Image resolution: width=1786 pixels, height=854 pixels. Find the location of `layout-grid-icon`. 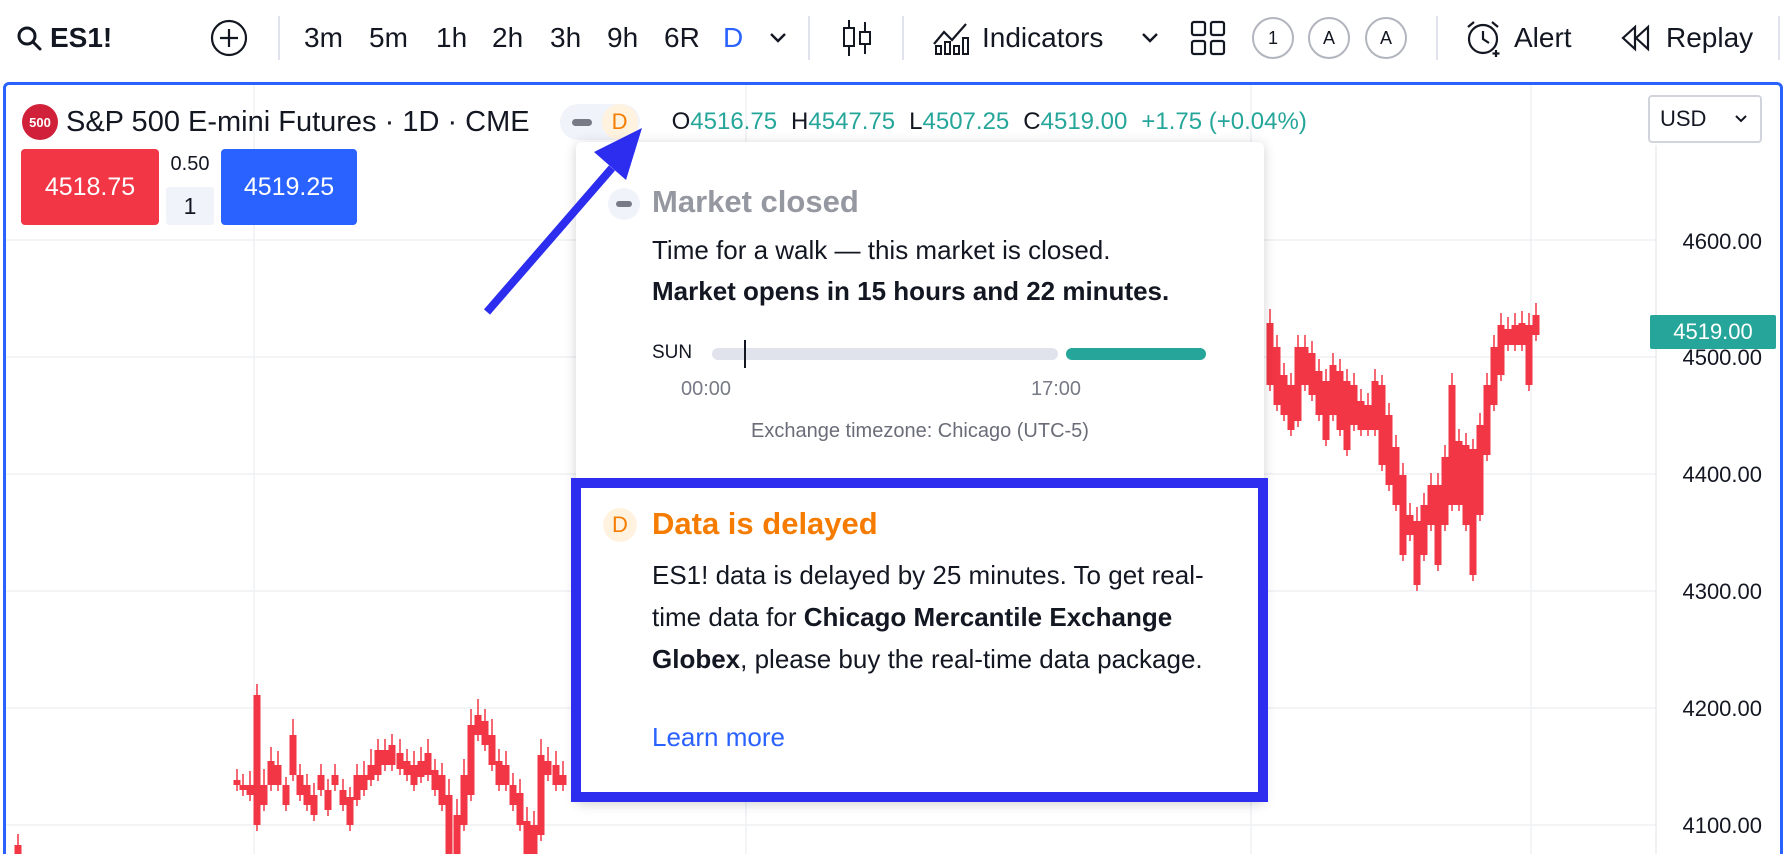

layout-grid-icon is located at coordinates (1208, 38).